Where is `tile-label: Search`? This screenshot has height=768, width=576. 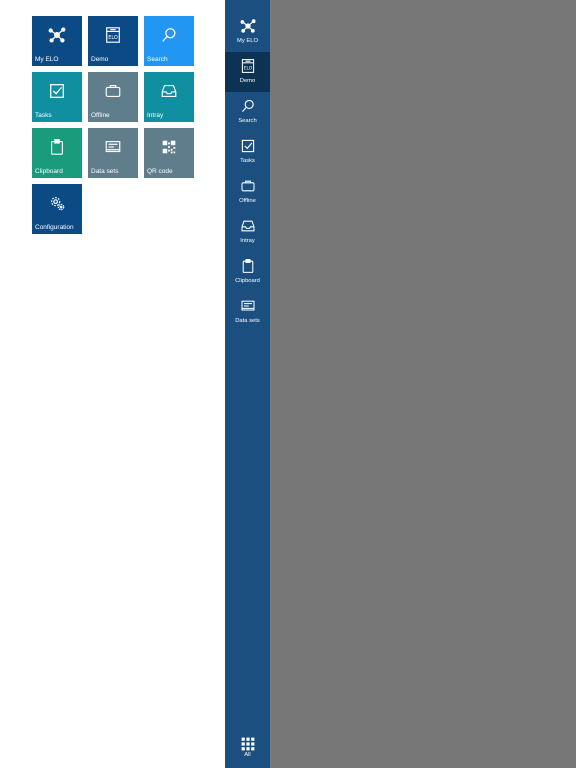
tile-label: Search is located at coordinates (157, 59).